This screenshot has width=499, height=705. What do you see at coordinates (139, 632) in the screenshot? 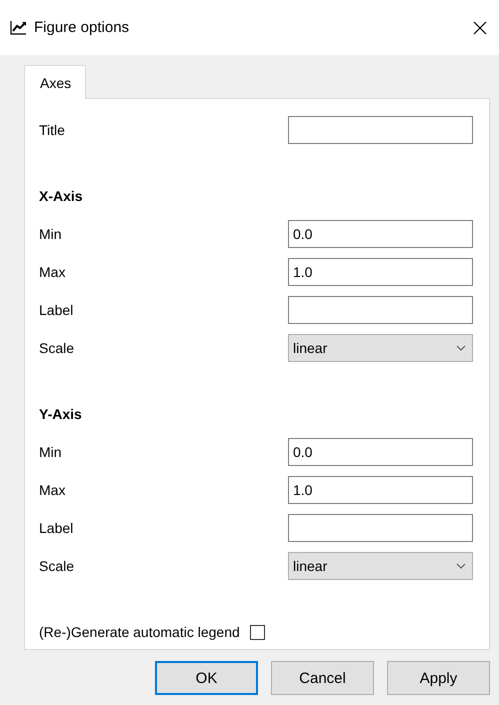
I see `checkbox-label: (Re-)Generate automatic legend` at bounding box center [139, 632].